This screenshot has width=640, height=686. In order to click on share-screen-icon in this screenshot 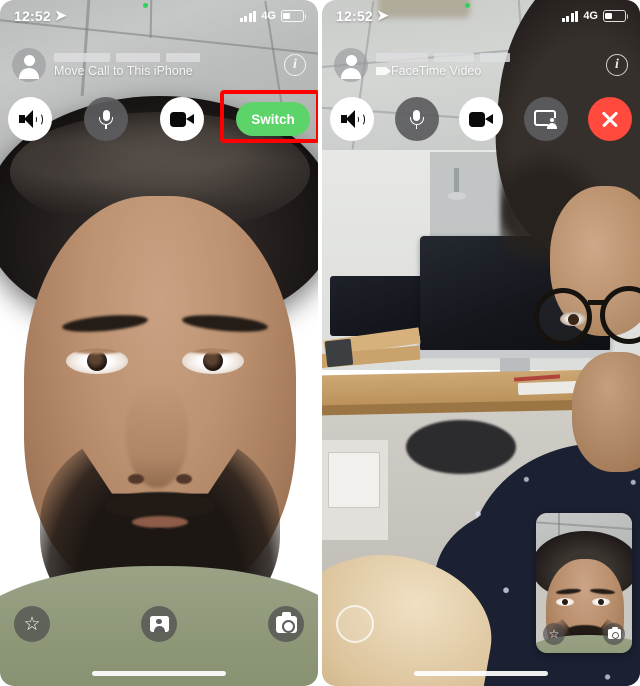, I will do `click(546, 119)`.